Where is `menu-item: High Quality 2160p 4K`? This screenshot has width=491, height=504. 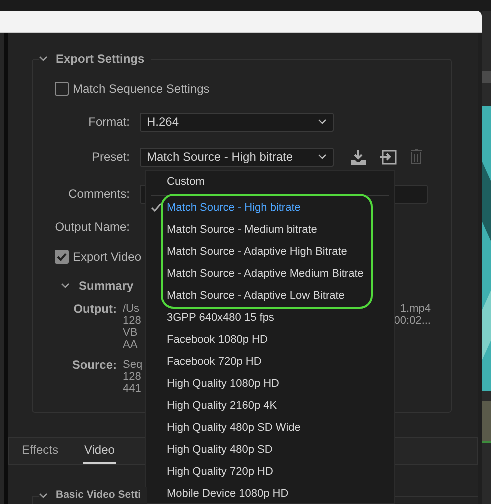 menu-item: High Quality 2160p 4K is located at coordinates (222, 406).